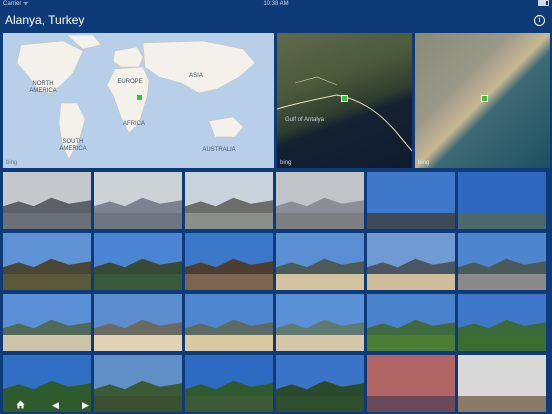 Image resolution: width=552 pixels, height=414 pixels. What do you see at coordinates (85, 405) in the screenshot?
I see `next-button: ▶` at bounding box center [85, 405].